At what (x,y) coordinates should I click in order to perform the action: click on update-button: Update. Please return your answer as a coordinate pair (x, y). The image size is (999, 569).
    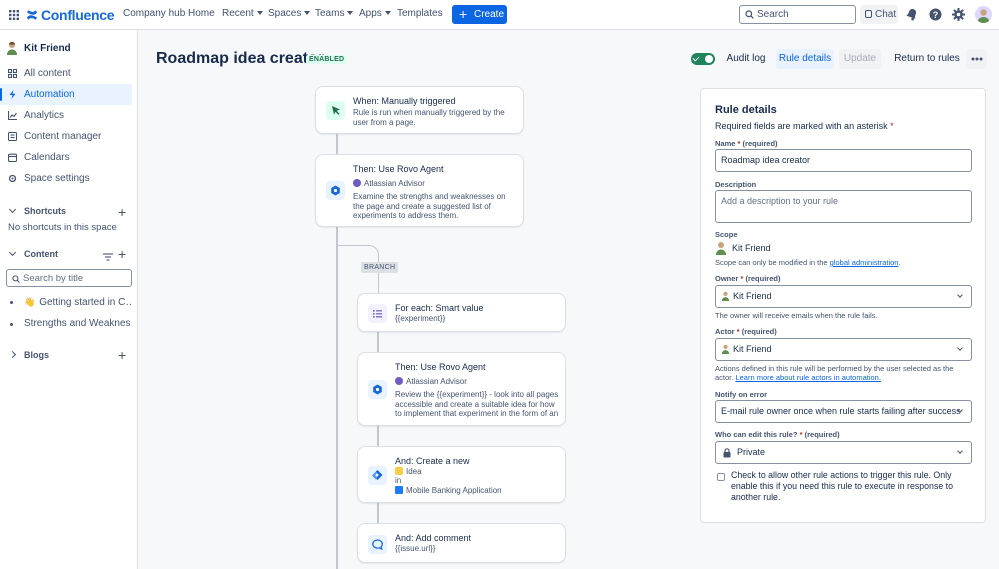
    Looking at the image, I should click on (860, 59).